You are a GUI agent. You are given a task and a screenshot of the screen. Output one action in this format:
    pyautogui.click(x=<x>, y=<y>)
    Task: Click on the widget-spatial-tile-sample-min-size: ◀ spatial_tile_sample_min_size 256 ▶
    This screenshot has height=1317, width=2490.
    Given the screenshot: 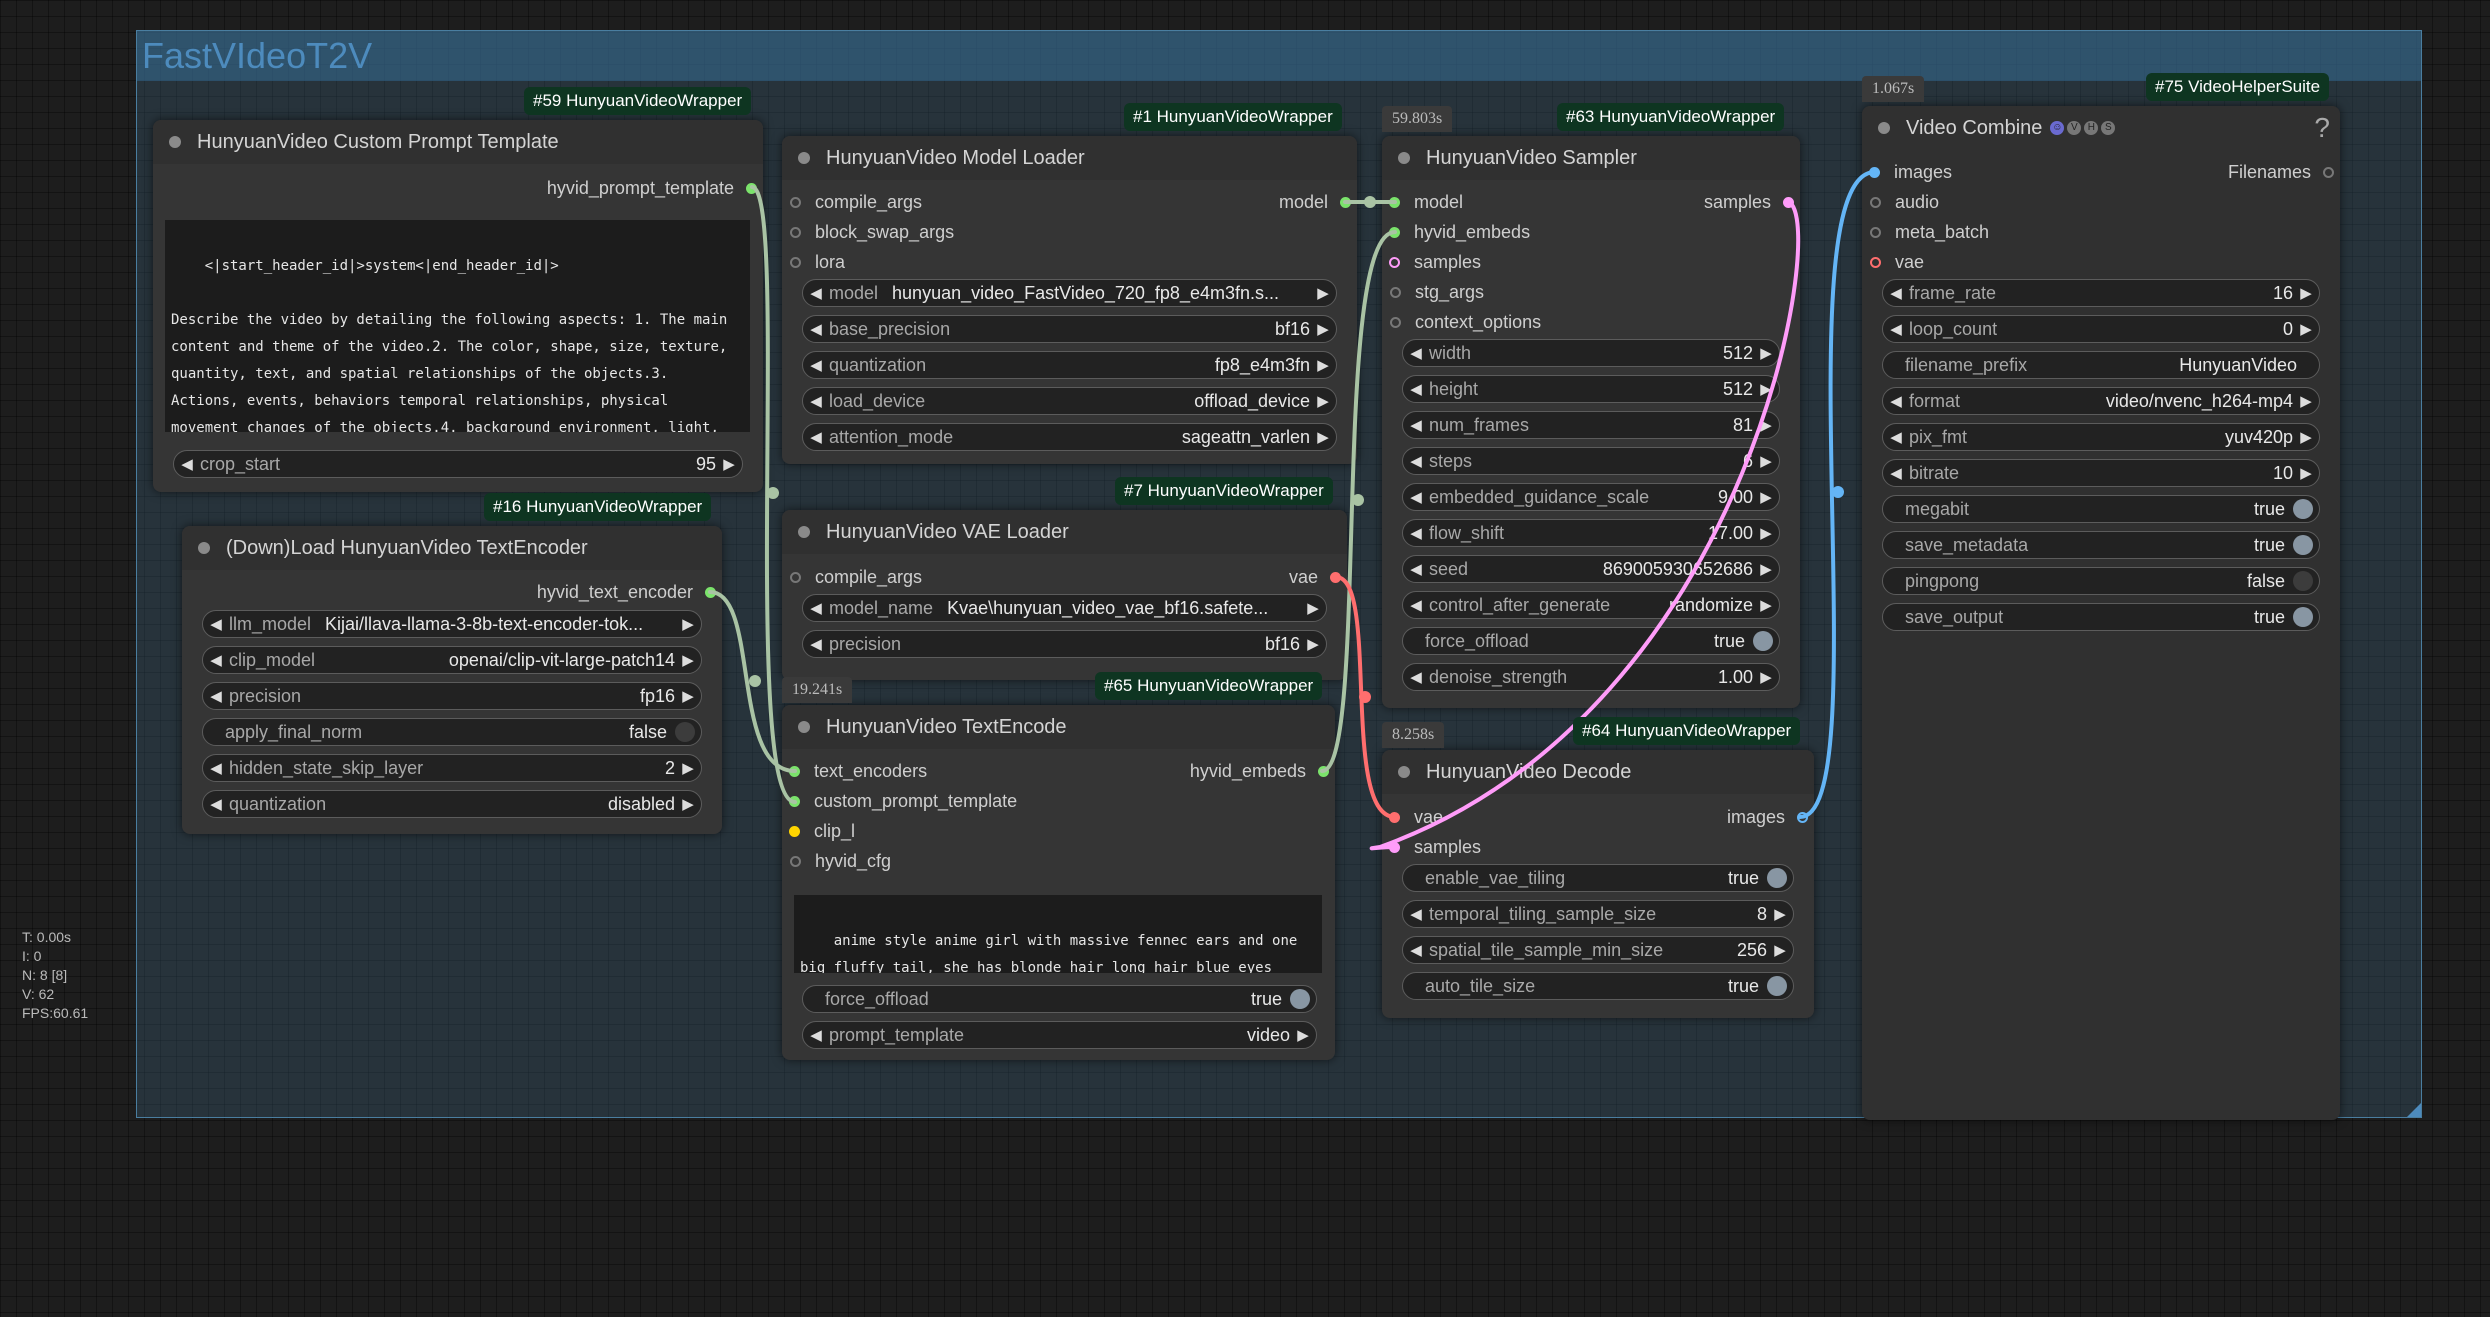 What is the action you would take?
    pyautogui.click(x=1598, y=950)
    